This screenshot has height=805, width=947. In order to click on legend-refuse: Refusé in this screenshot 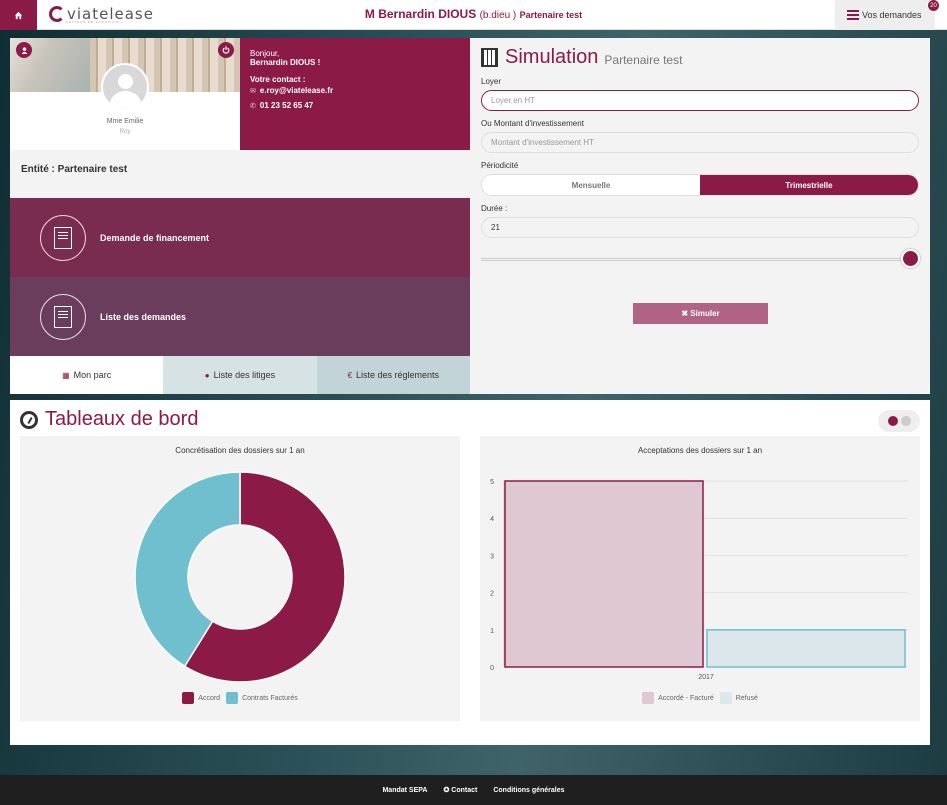, I will do `click(738, 698)`.